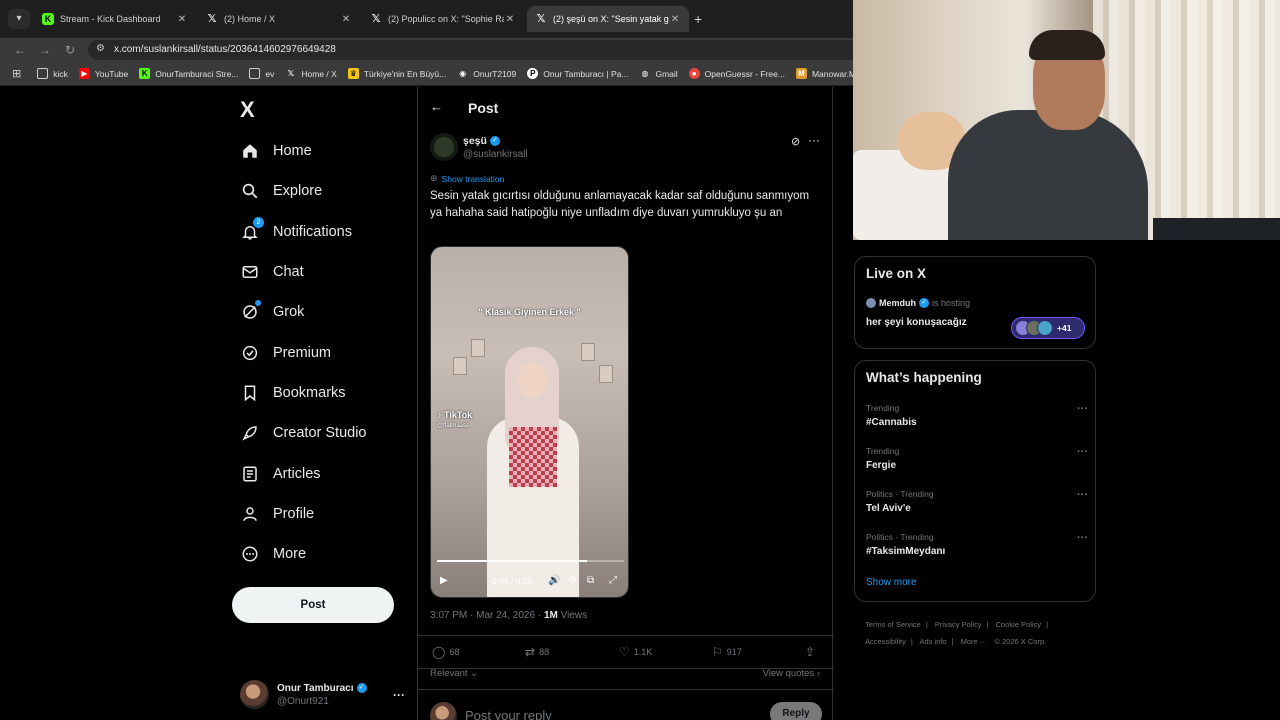 This screenshot has width=1280, height=720. Describe the element at coordinates (279, 19) in the screenshot. I see `tab-home-x: 𝕏 (2) Home / X ✕` at that location.